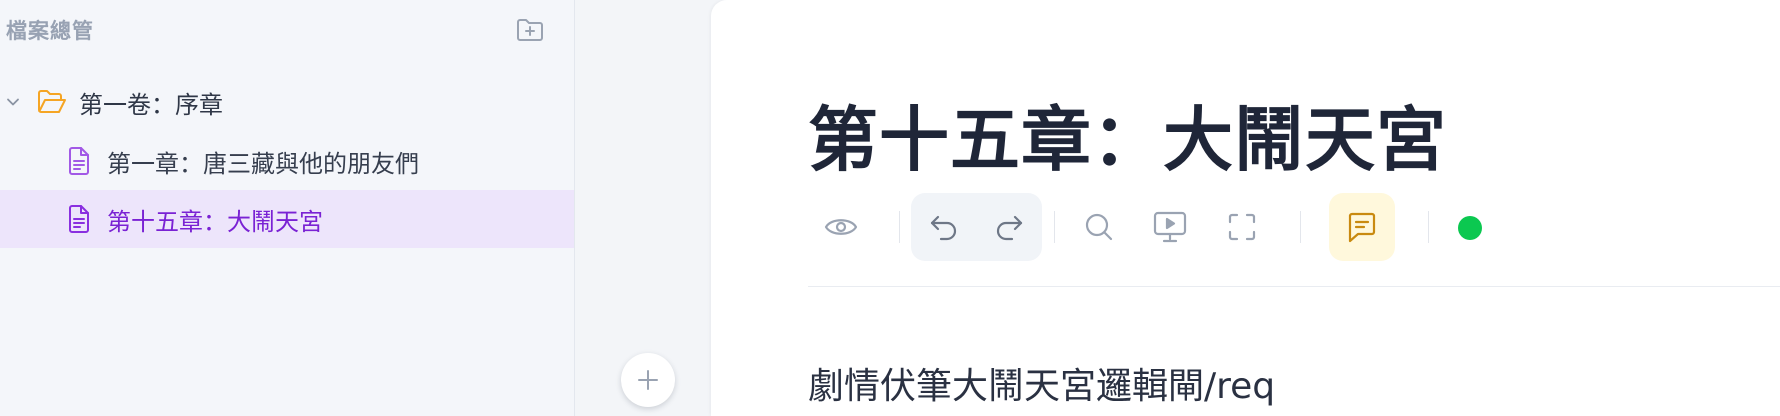 The width and height of the screenshot is (1780, 416). What do you see at coordinates (13, 102) in the screenshot?
I see `chevron-down-icon` at bounding box center [13, 102].